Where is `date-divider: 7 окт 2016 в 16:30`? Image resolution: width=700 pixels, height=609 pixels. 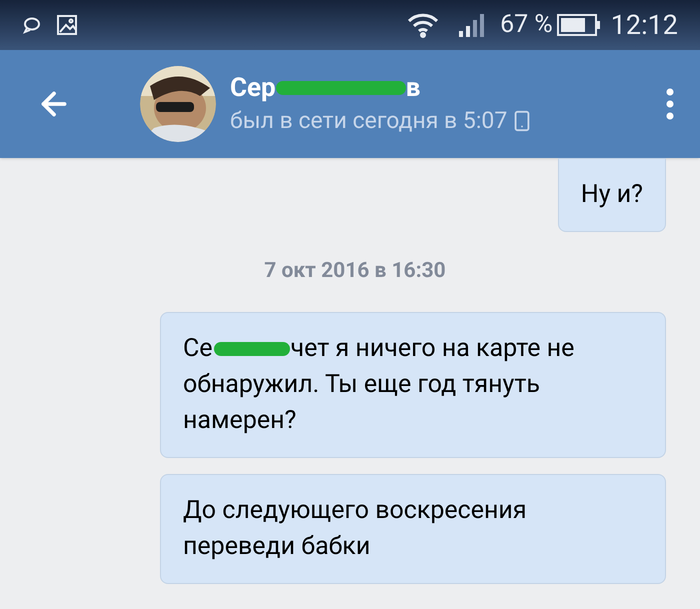
date-divider: 7 окт 2016 в 16:30 is located at coordinates (355, 271).